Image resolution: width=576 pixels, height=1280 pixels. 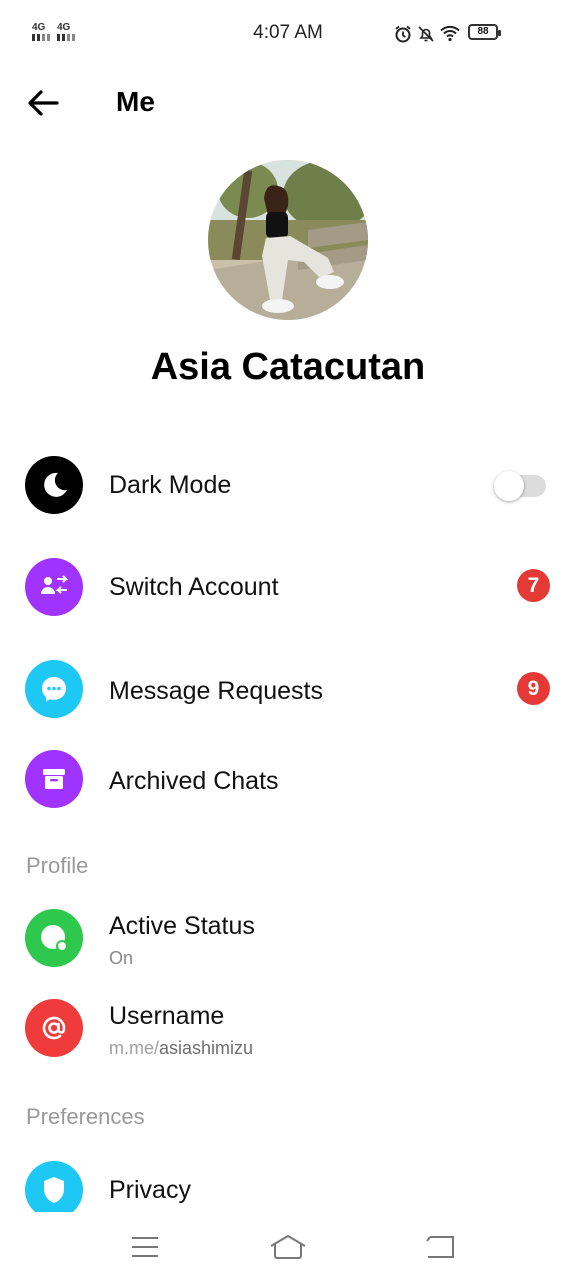 I want to click on chat-bubble-icon, so click(x=54, y=689).